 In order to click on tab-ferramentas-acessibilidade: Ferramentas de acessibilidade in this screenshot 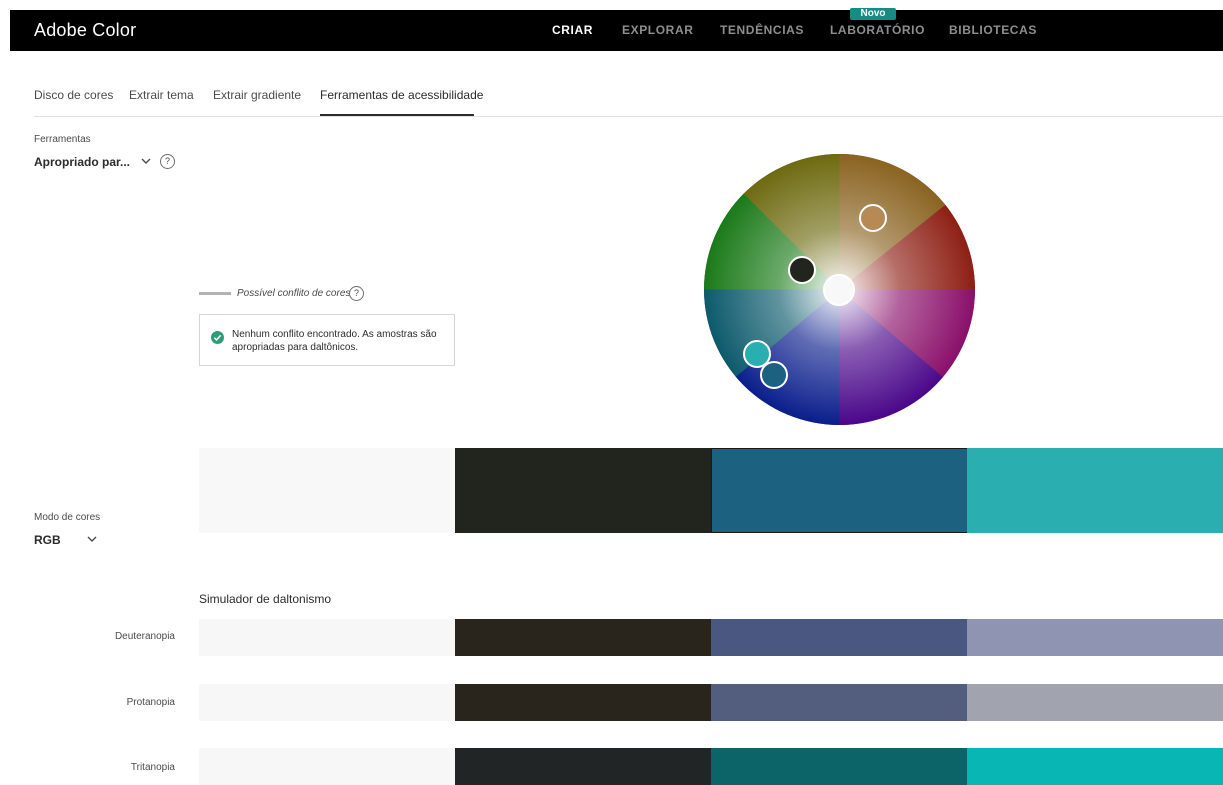, I will do `click(401, 95)`.